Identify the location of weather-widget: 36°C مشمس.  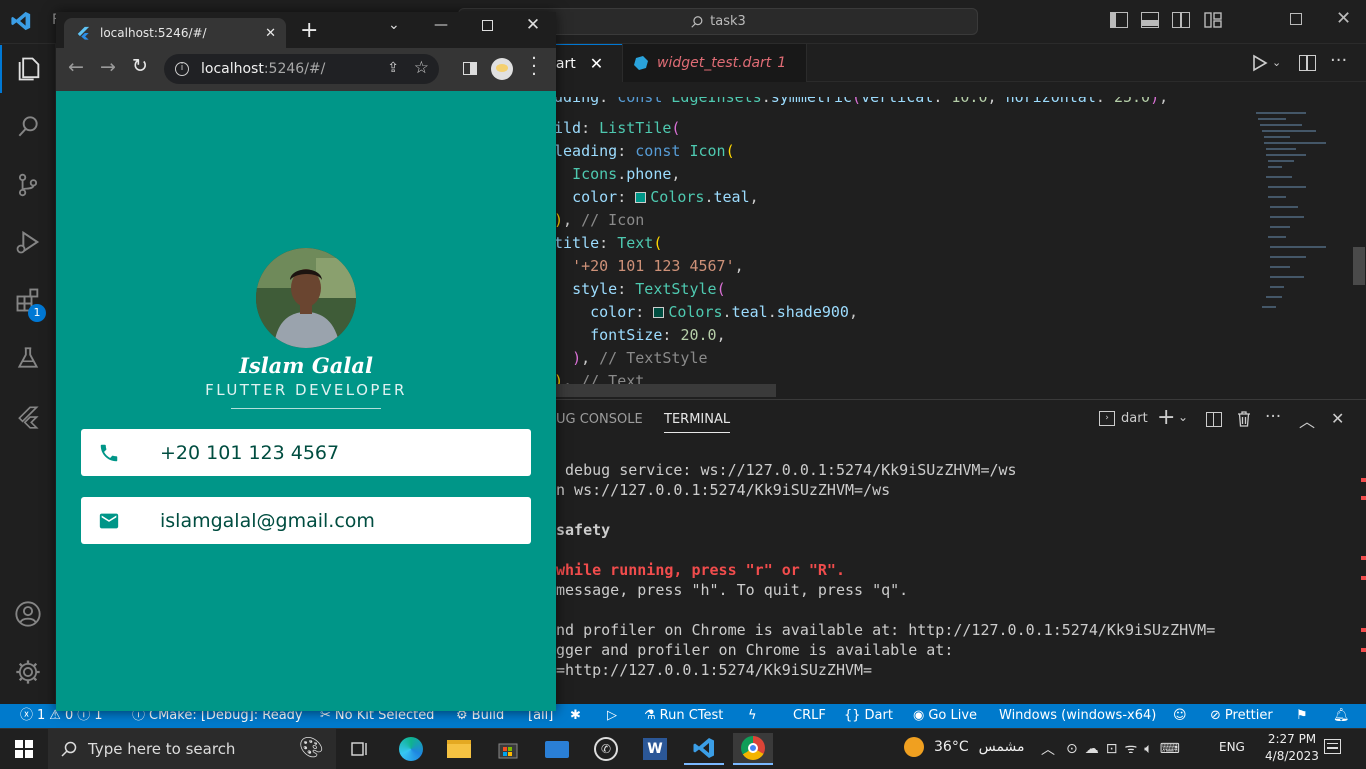
(964, 747).